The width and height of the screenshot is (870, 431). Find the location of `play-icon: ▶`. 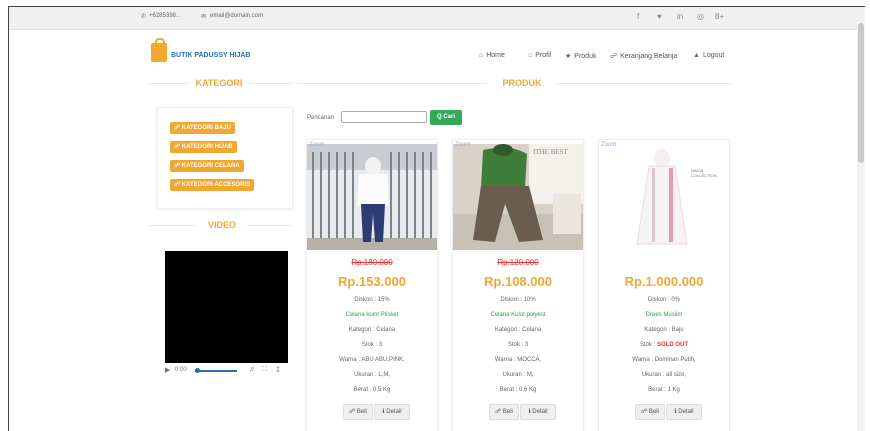

play-icon: ▶ is located at coordinates (167, 370).